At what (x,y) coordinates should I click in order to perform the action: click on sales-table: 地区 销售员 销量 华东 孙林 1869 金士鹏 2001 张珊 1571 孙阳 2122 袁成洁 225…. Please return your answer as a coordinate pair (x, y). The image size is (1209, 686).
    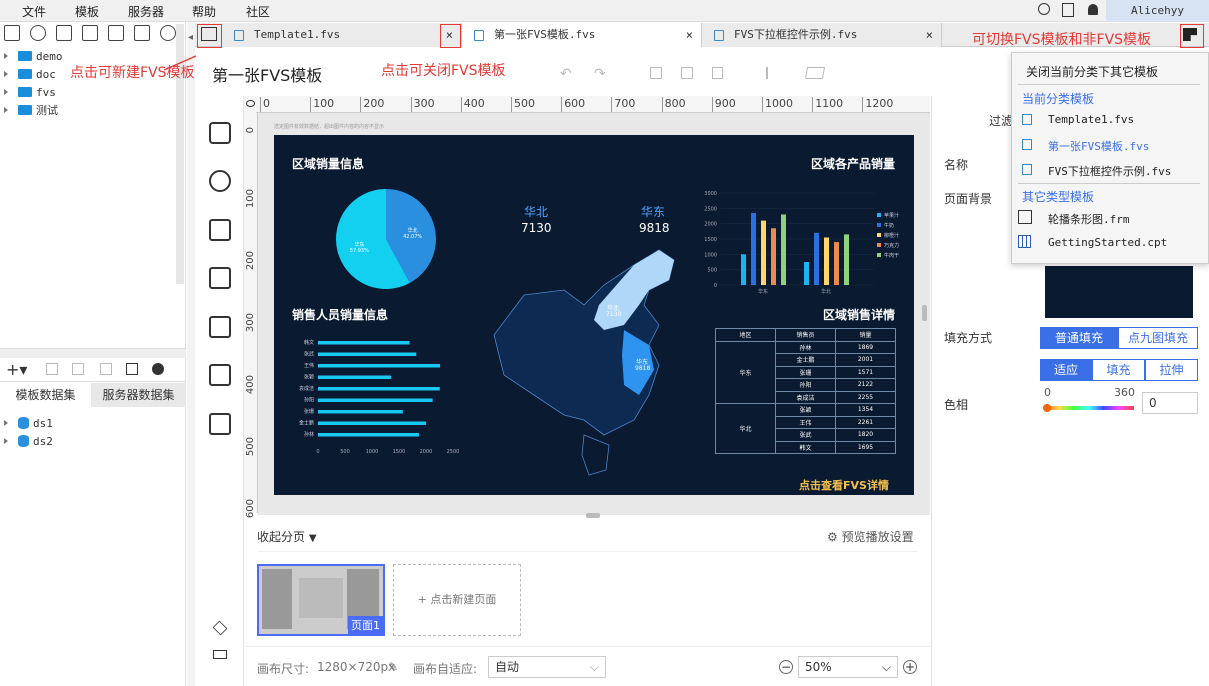
    Looking at the image, I should click on (805, 391).